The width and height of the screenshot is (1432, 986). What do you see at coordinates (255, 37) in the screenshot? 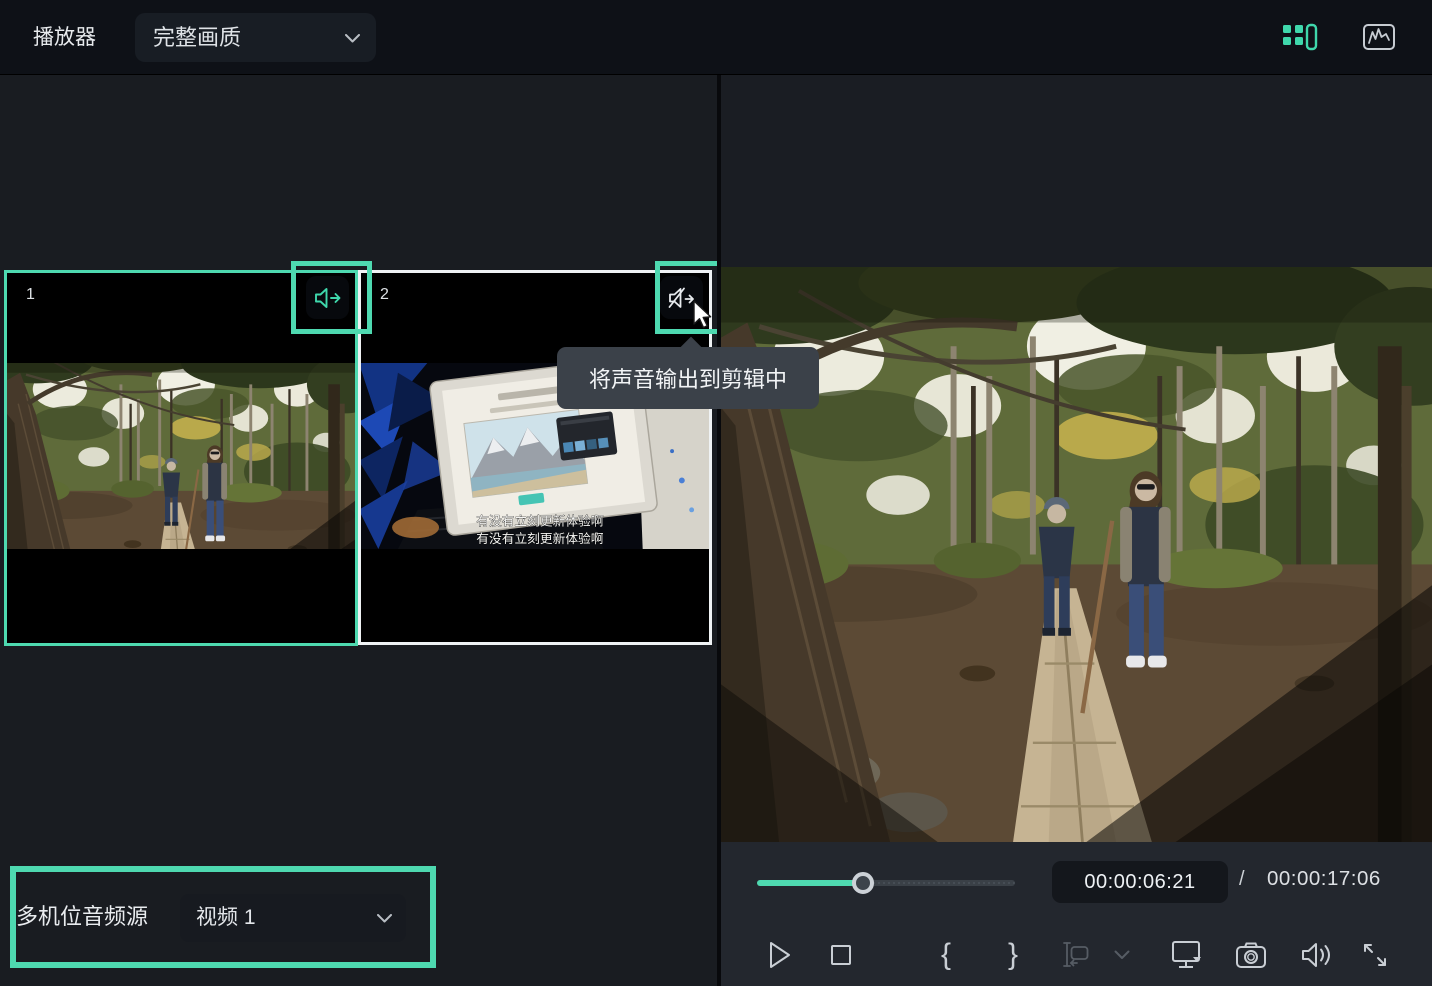
I see `quality-dropdown: 完整画质` at bounding box center [255, 37].